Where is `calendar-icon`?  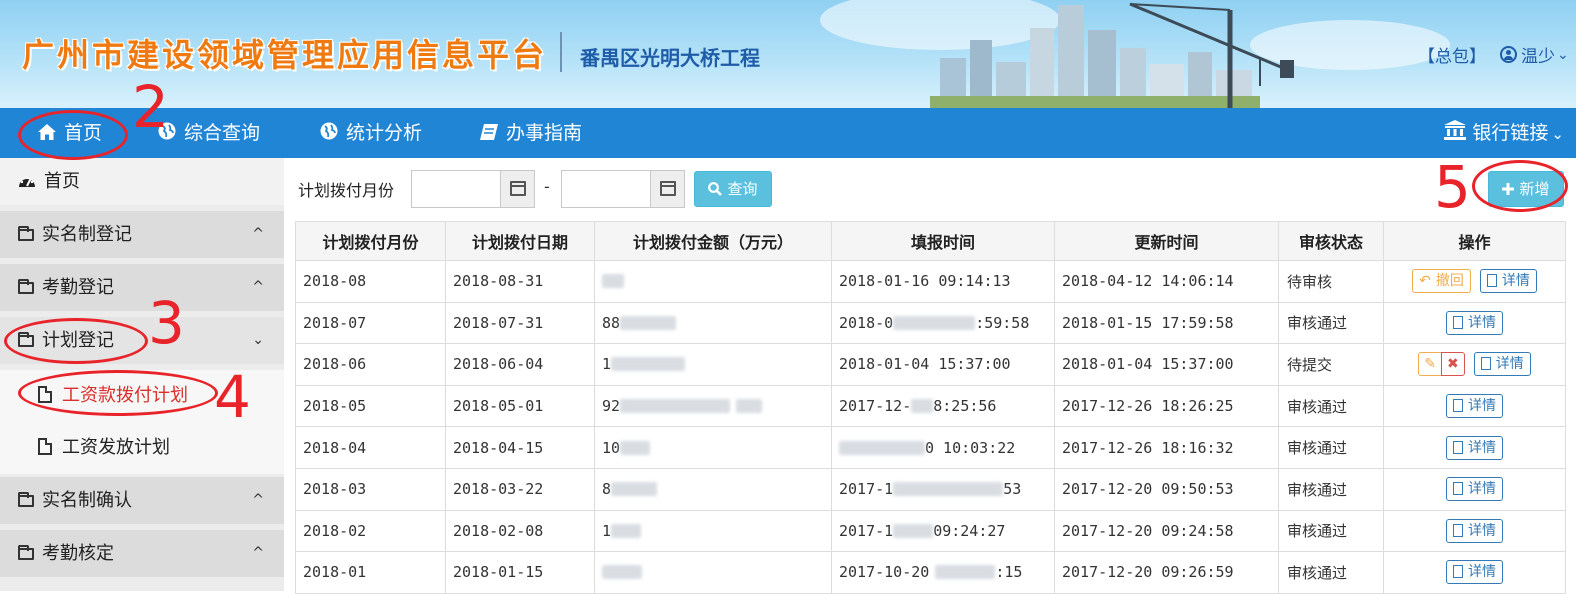
calendar-icon is located at coordinates (518, 188).